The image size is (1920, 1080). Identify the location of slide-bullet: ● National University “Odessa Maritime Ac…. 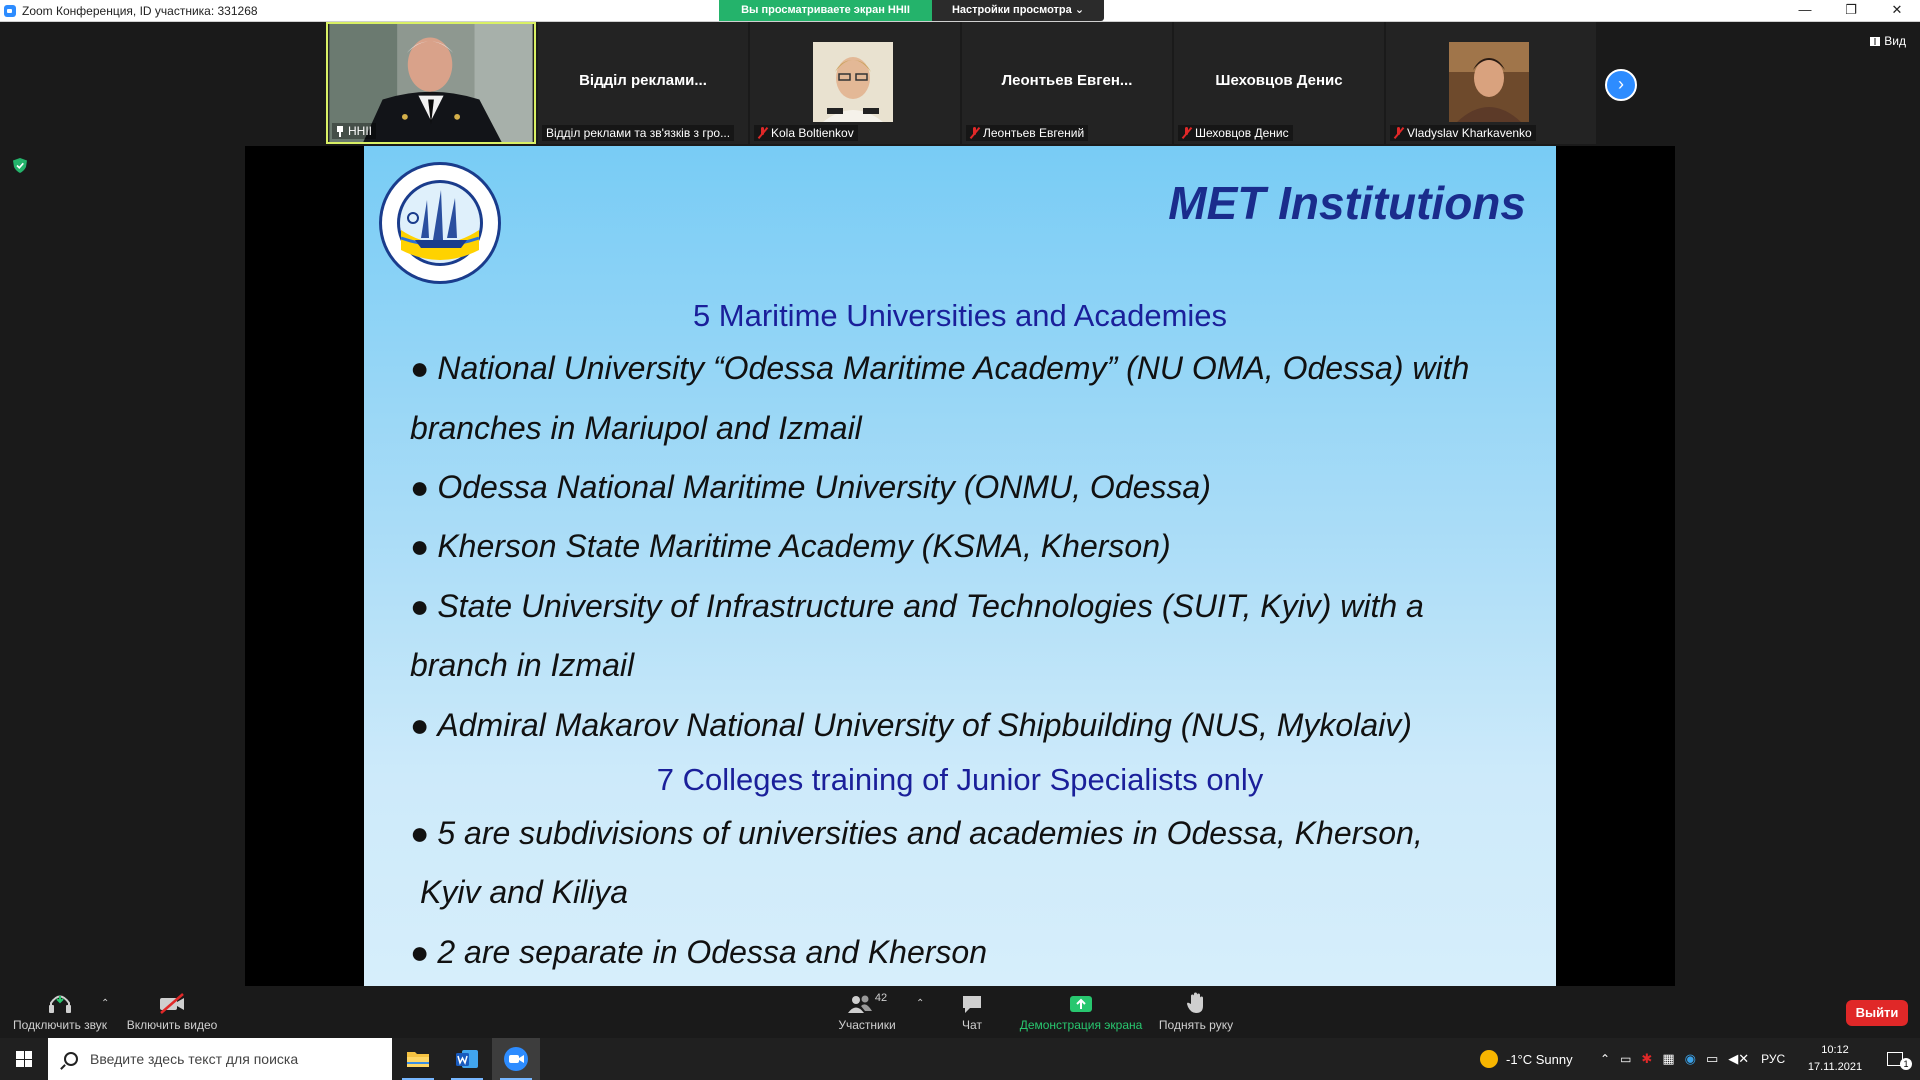
(940, 368).